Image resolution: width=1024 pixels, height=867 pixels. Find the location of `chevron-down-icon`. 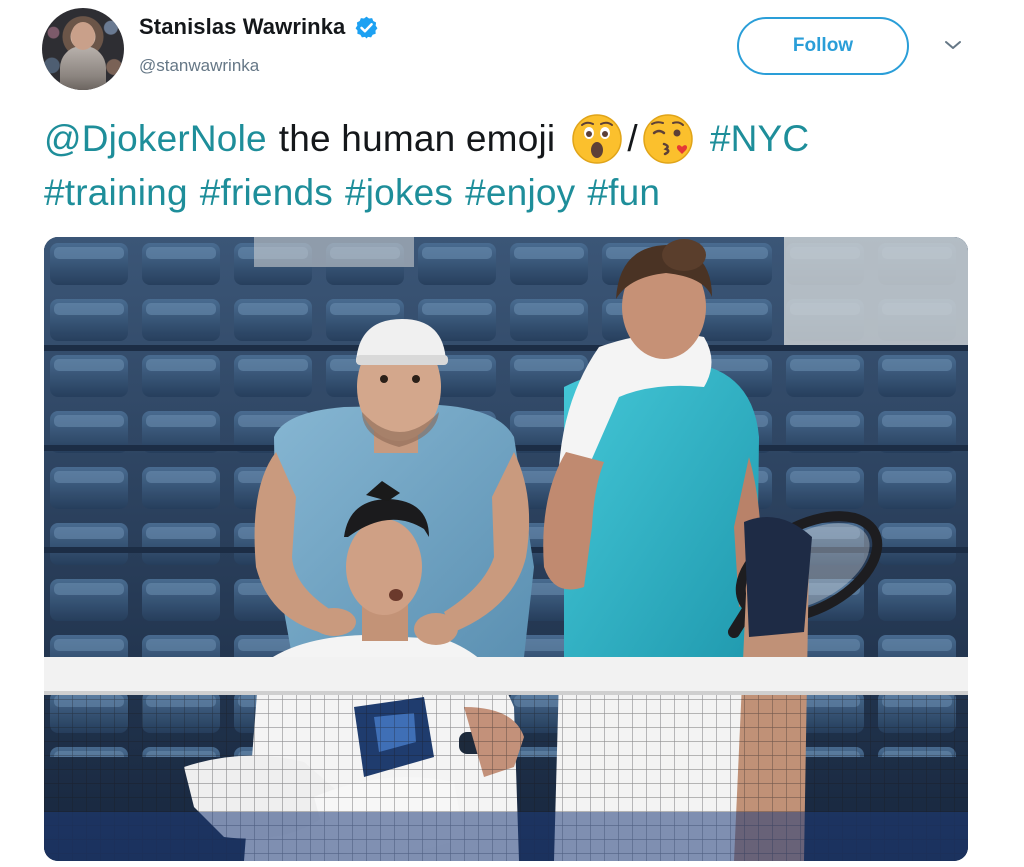

chevron-down-icon is located at coordinates (953, 45).